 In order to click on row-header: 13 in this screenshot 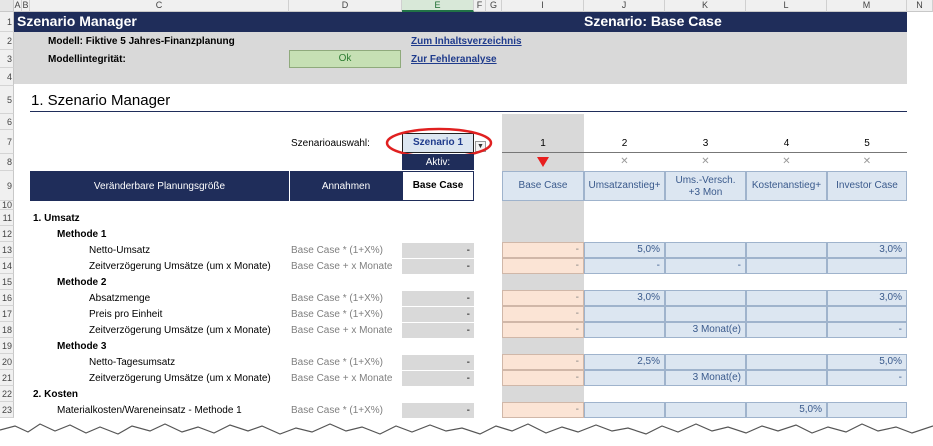, I will do `click(7, 250)`.